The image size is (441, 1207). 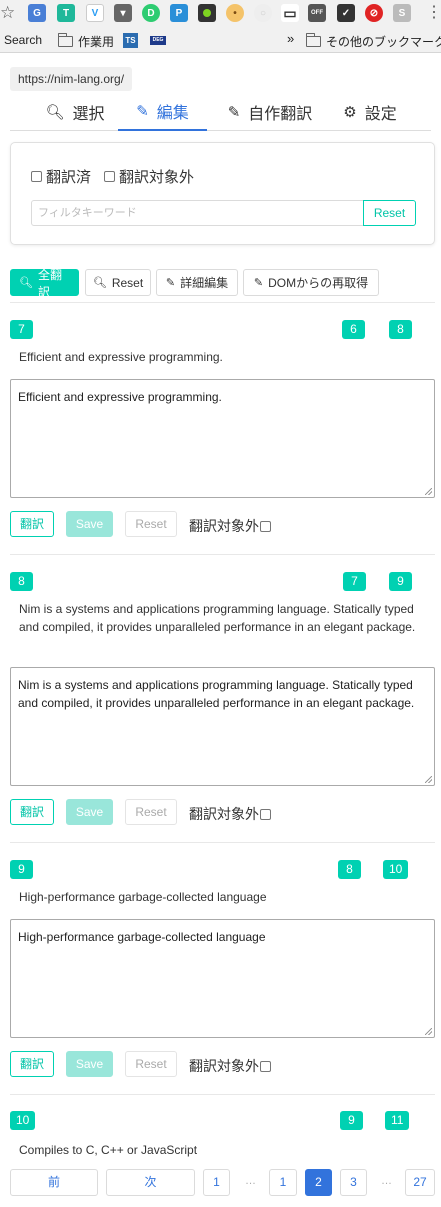 What do you see at coordinates (127, 282) in the screenshot?
I see `reset-all-label: Reset` at bounding box center [127, 282].